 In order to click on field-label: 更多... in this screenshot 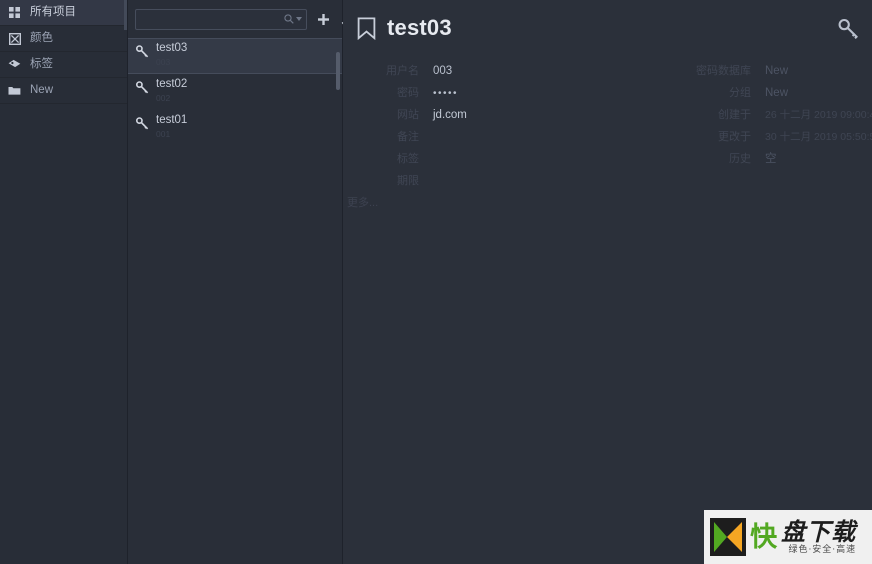, I will do `click(363, 203)`.